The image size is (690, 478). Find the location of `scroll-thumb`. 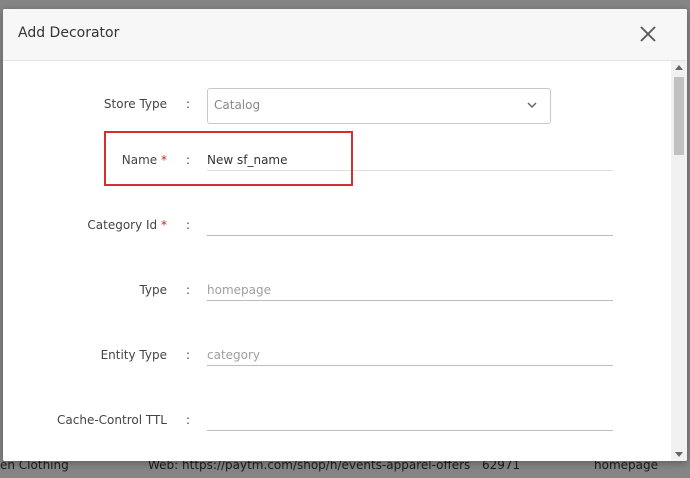

scroll-thumb is located at coordinates (679, 116).